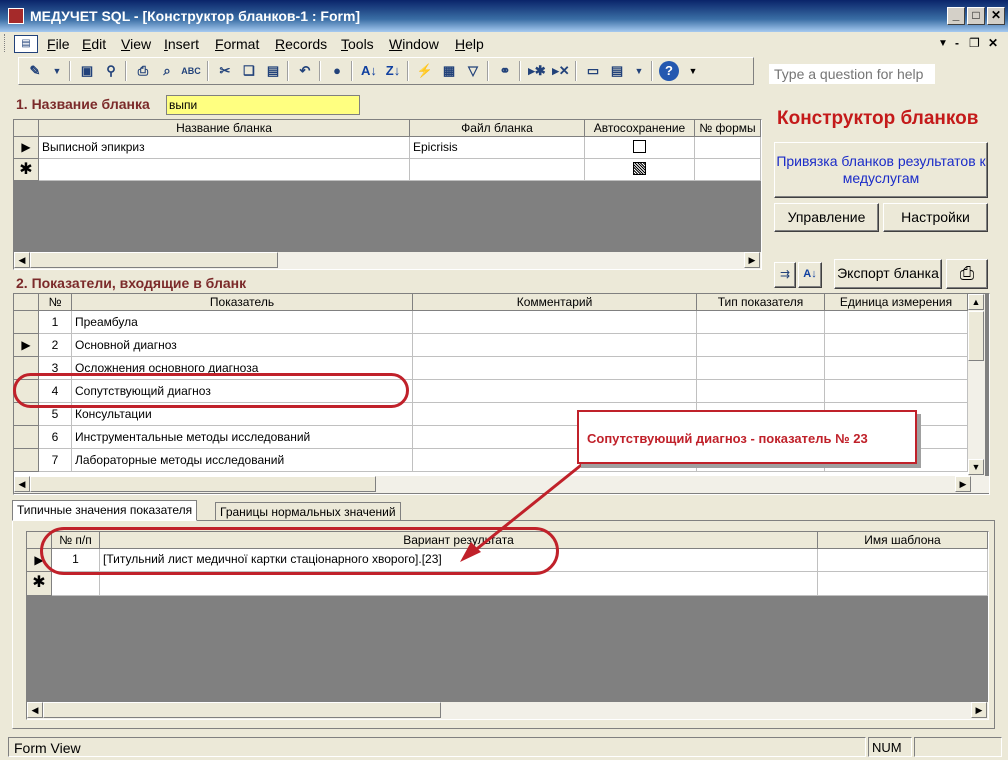 The height and width of the screenshot is (760, 1008). Describe the element at coordinates (537, 71) in the screenshot. I see `new-record-icon: ▸✱` at that location.